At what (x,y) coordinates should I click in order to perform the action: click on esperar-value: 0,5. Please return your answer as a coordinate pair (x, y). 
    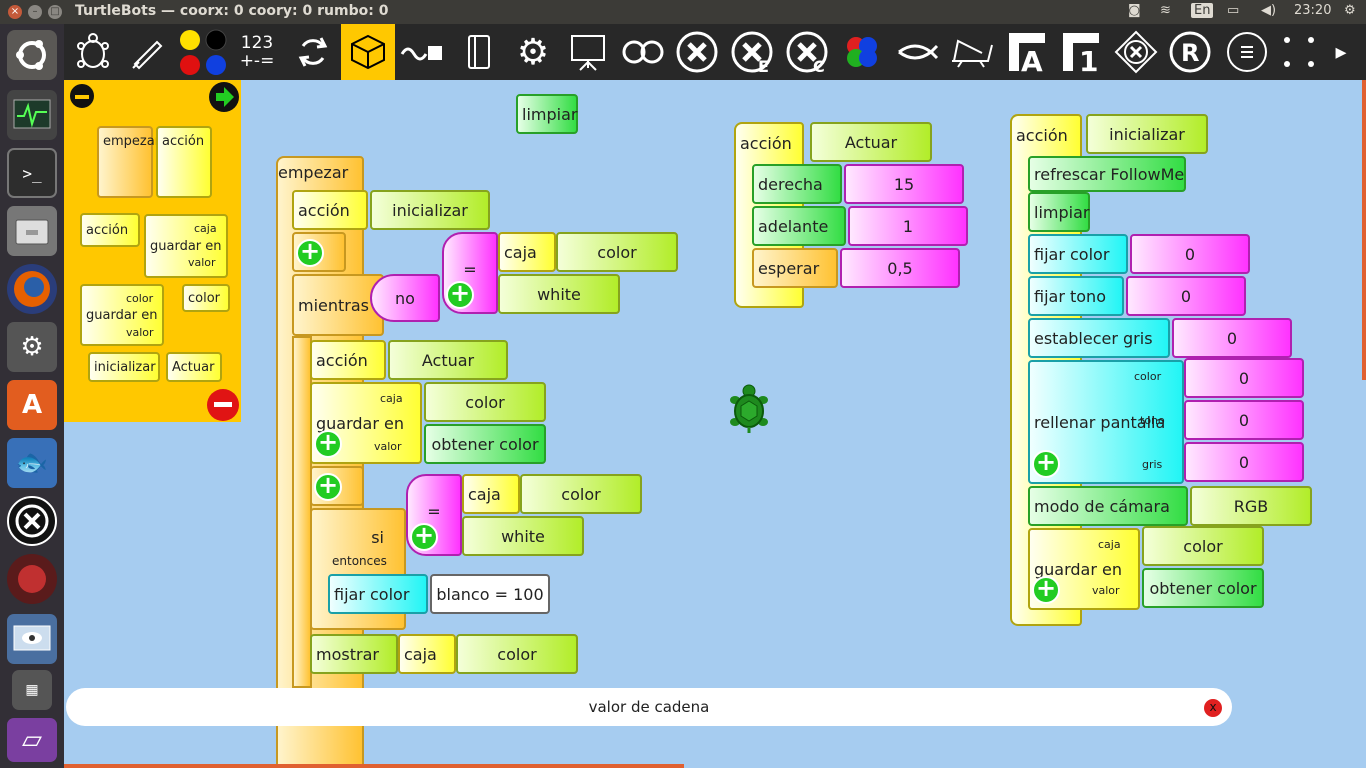
    Looking at the image, I should click on (900, 268).